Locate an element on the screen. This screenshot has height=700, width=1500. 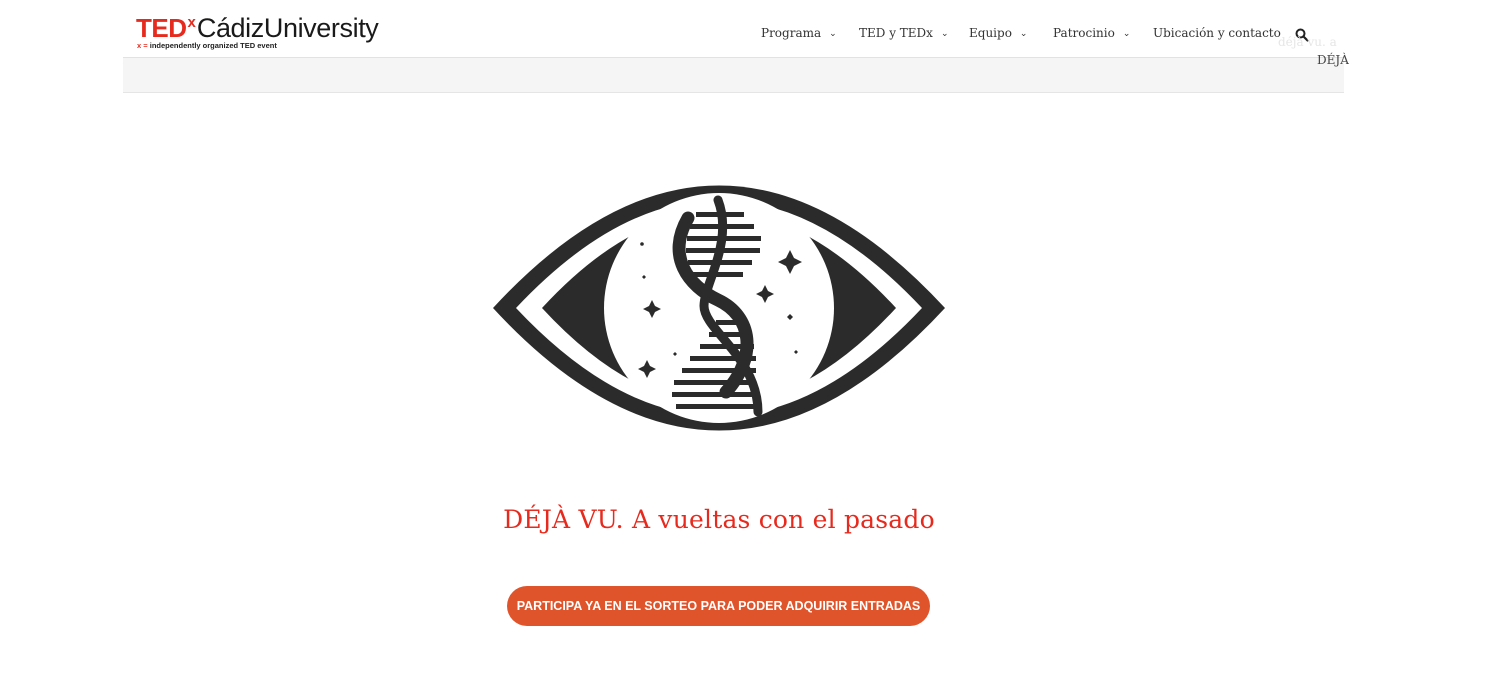
logo-wordmark: TEDxCádizUniversity is located at coordinates (257, 28).